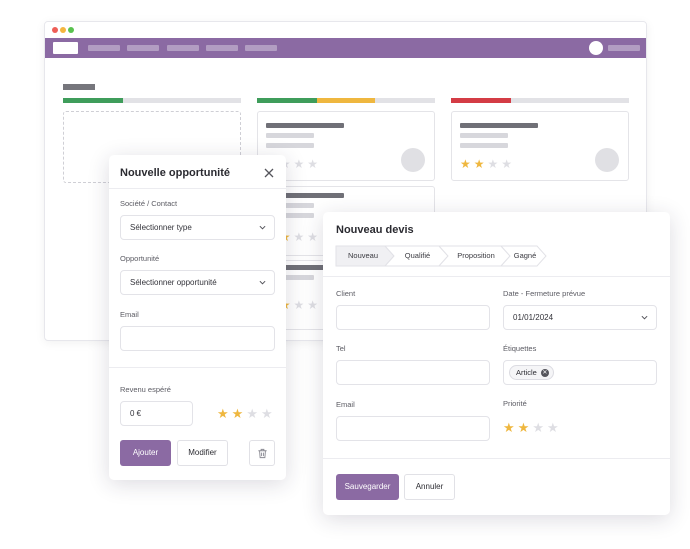  I want to click on save-button: Sauvegarder, so click(367, 487).